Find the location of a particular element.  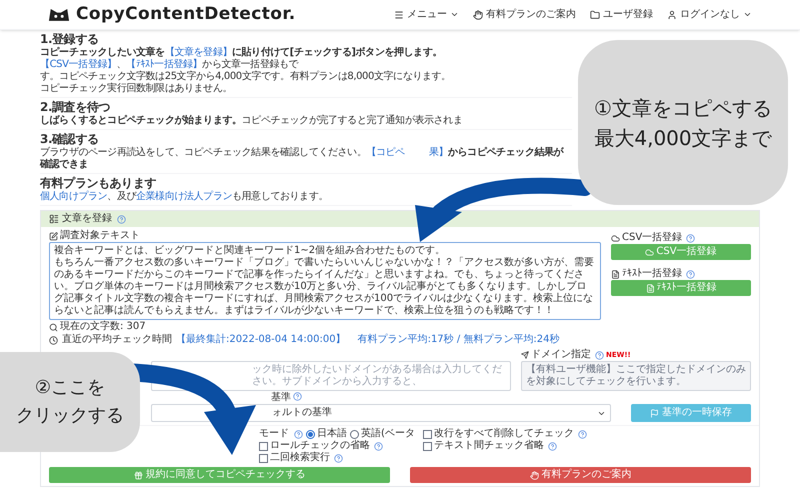

plan-button: 有料プランのご案内 is located at coordinates (580, 475).